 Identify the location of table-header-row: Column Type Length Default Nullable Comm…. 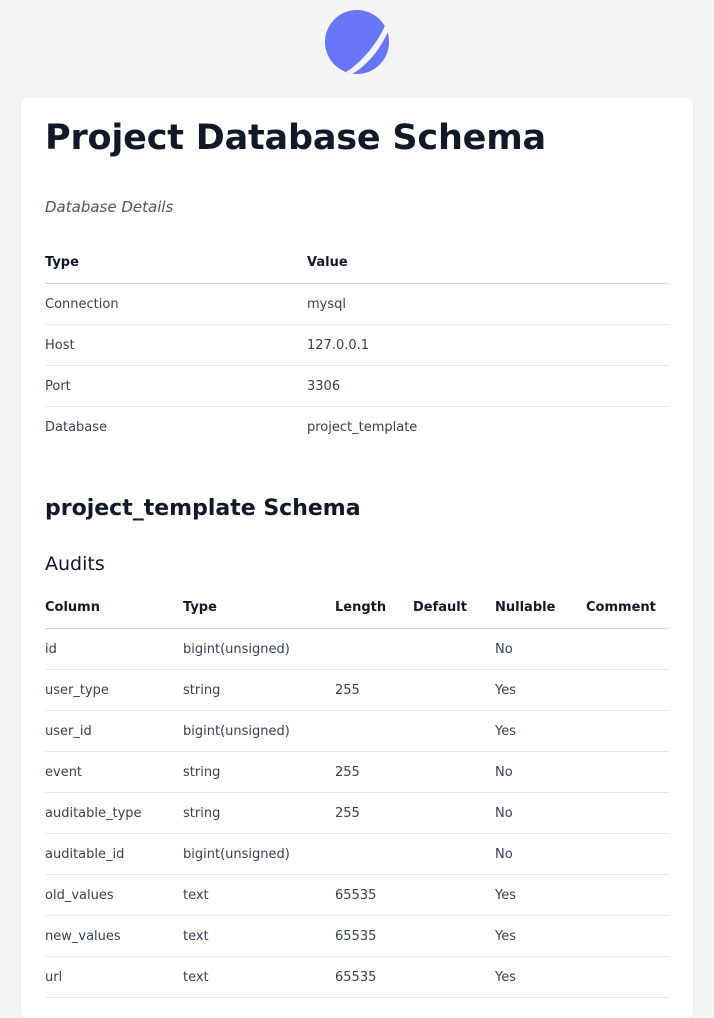
(357, 608).